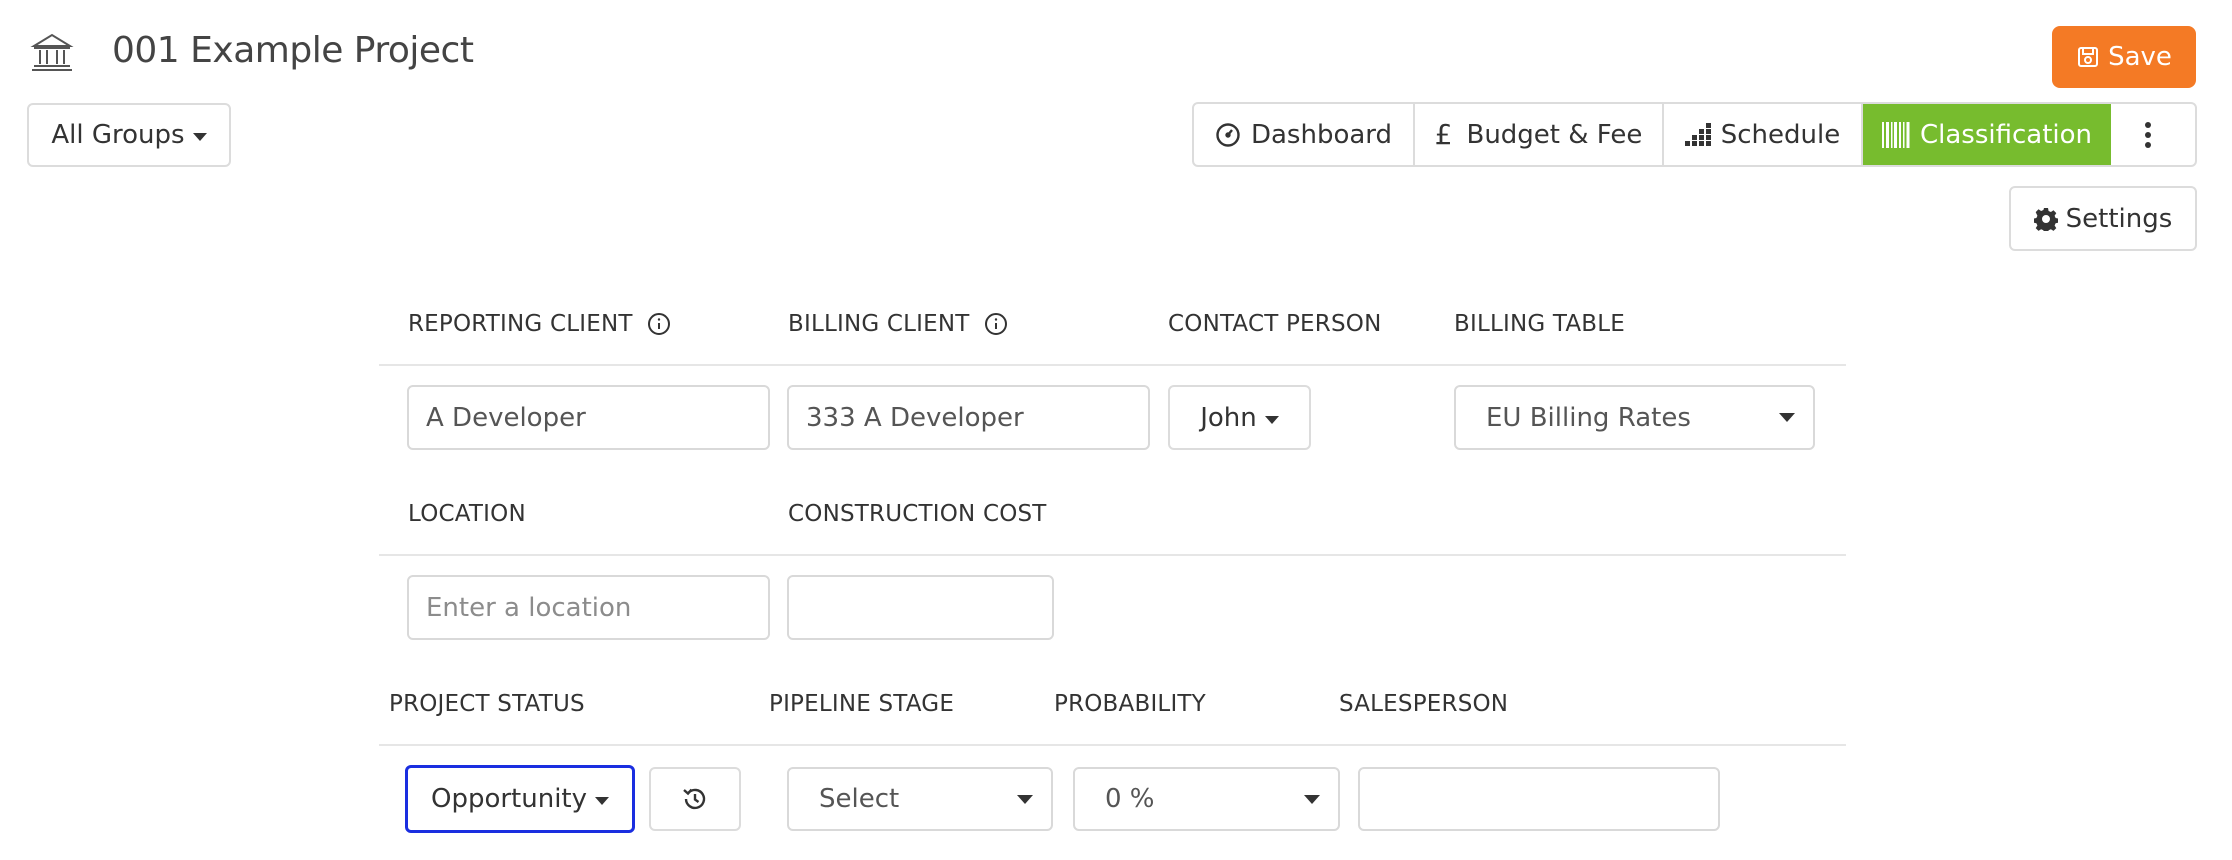  Describe the element at coordinates (1540, 324) in the screenshot. I see `billing-table-label: BILLING TABLE` at that location.